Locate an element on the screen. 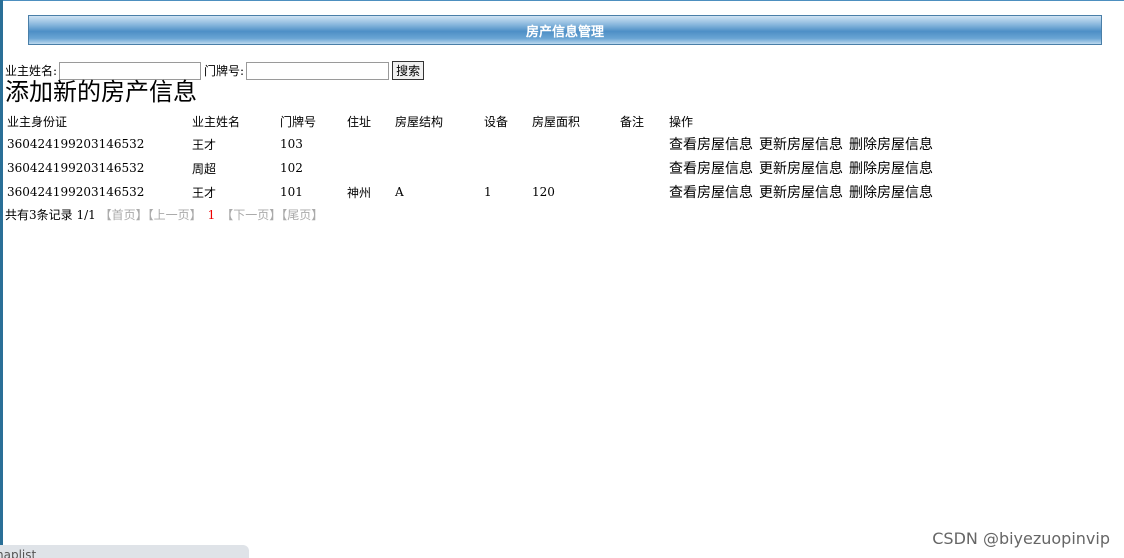 This screenshot has height=558, width=1124. door-number-label: 门牌号: is located at coordinates (224, 71).